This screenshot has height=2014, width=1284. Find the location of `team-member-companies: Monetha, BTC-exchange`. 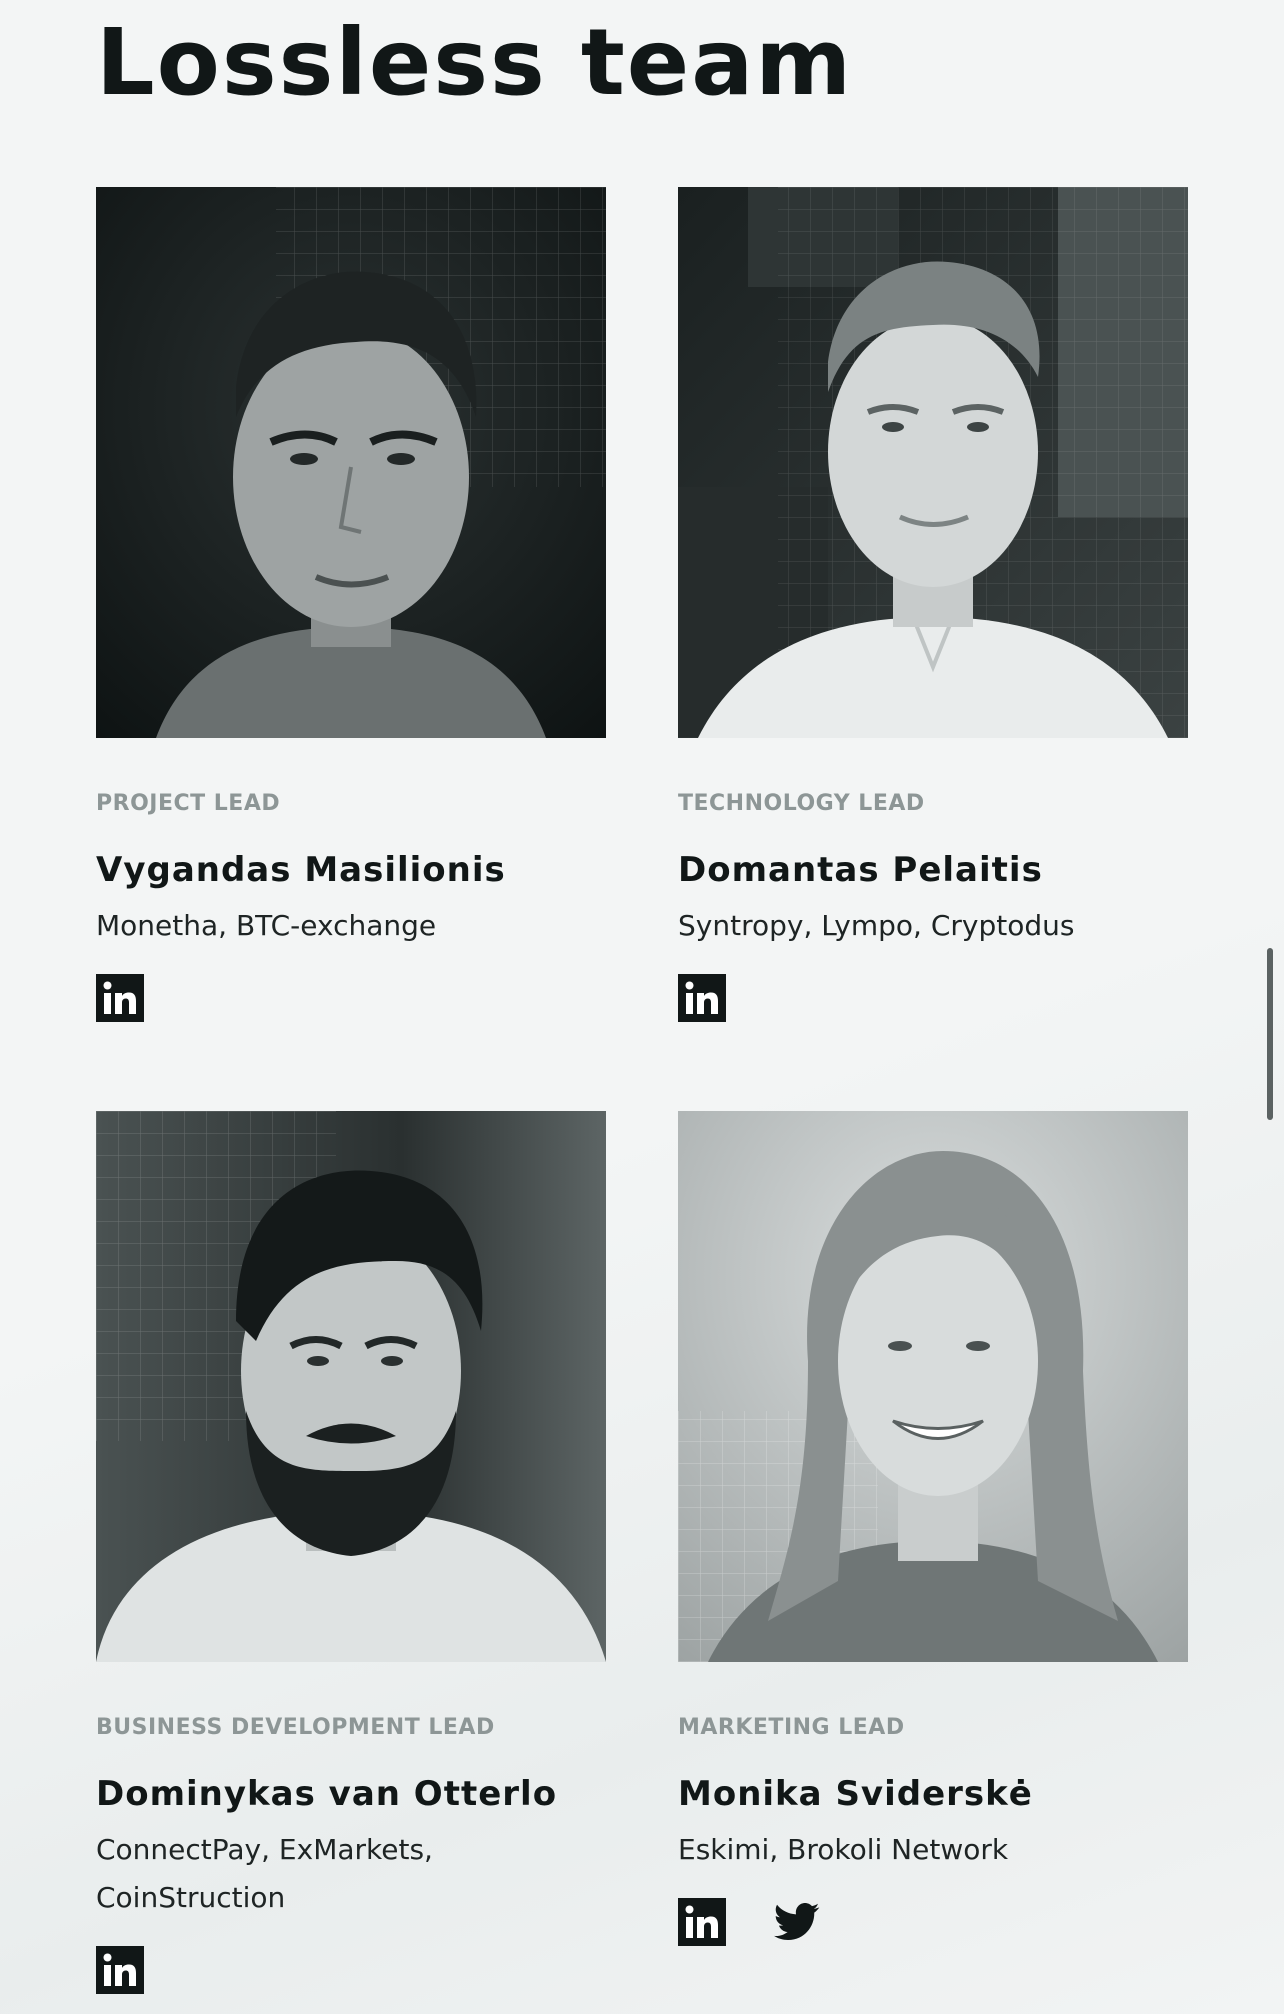

team-member-companies: Monetha, BTC-exchange is located at coordinates (266, 925).